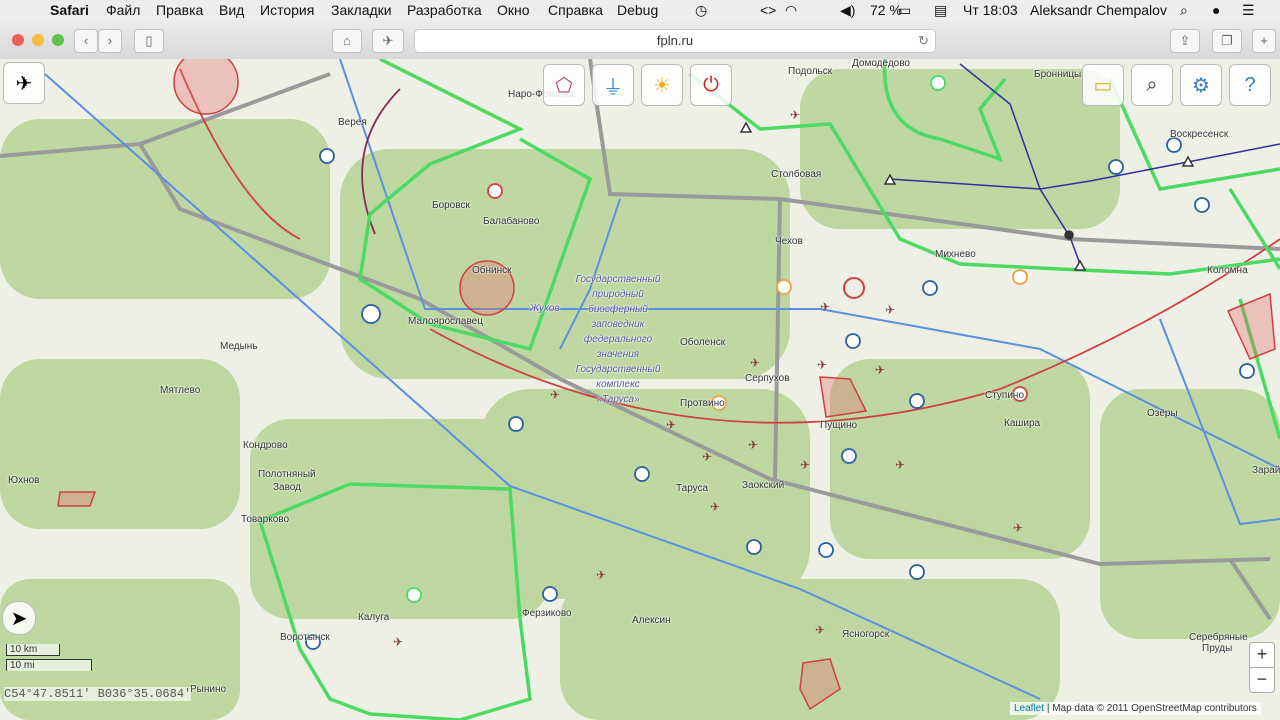 Image resolution: width=1280 pixels, height=720 pixels. I want to click on help-icon: ?, so click(1250, 85).